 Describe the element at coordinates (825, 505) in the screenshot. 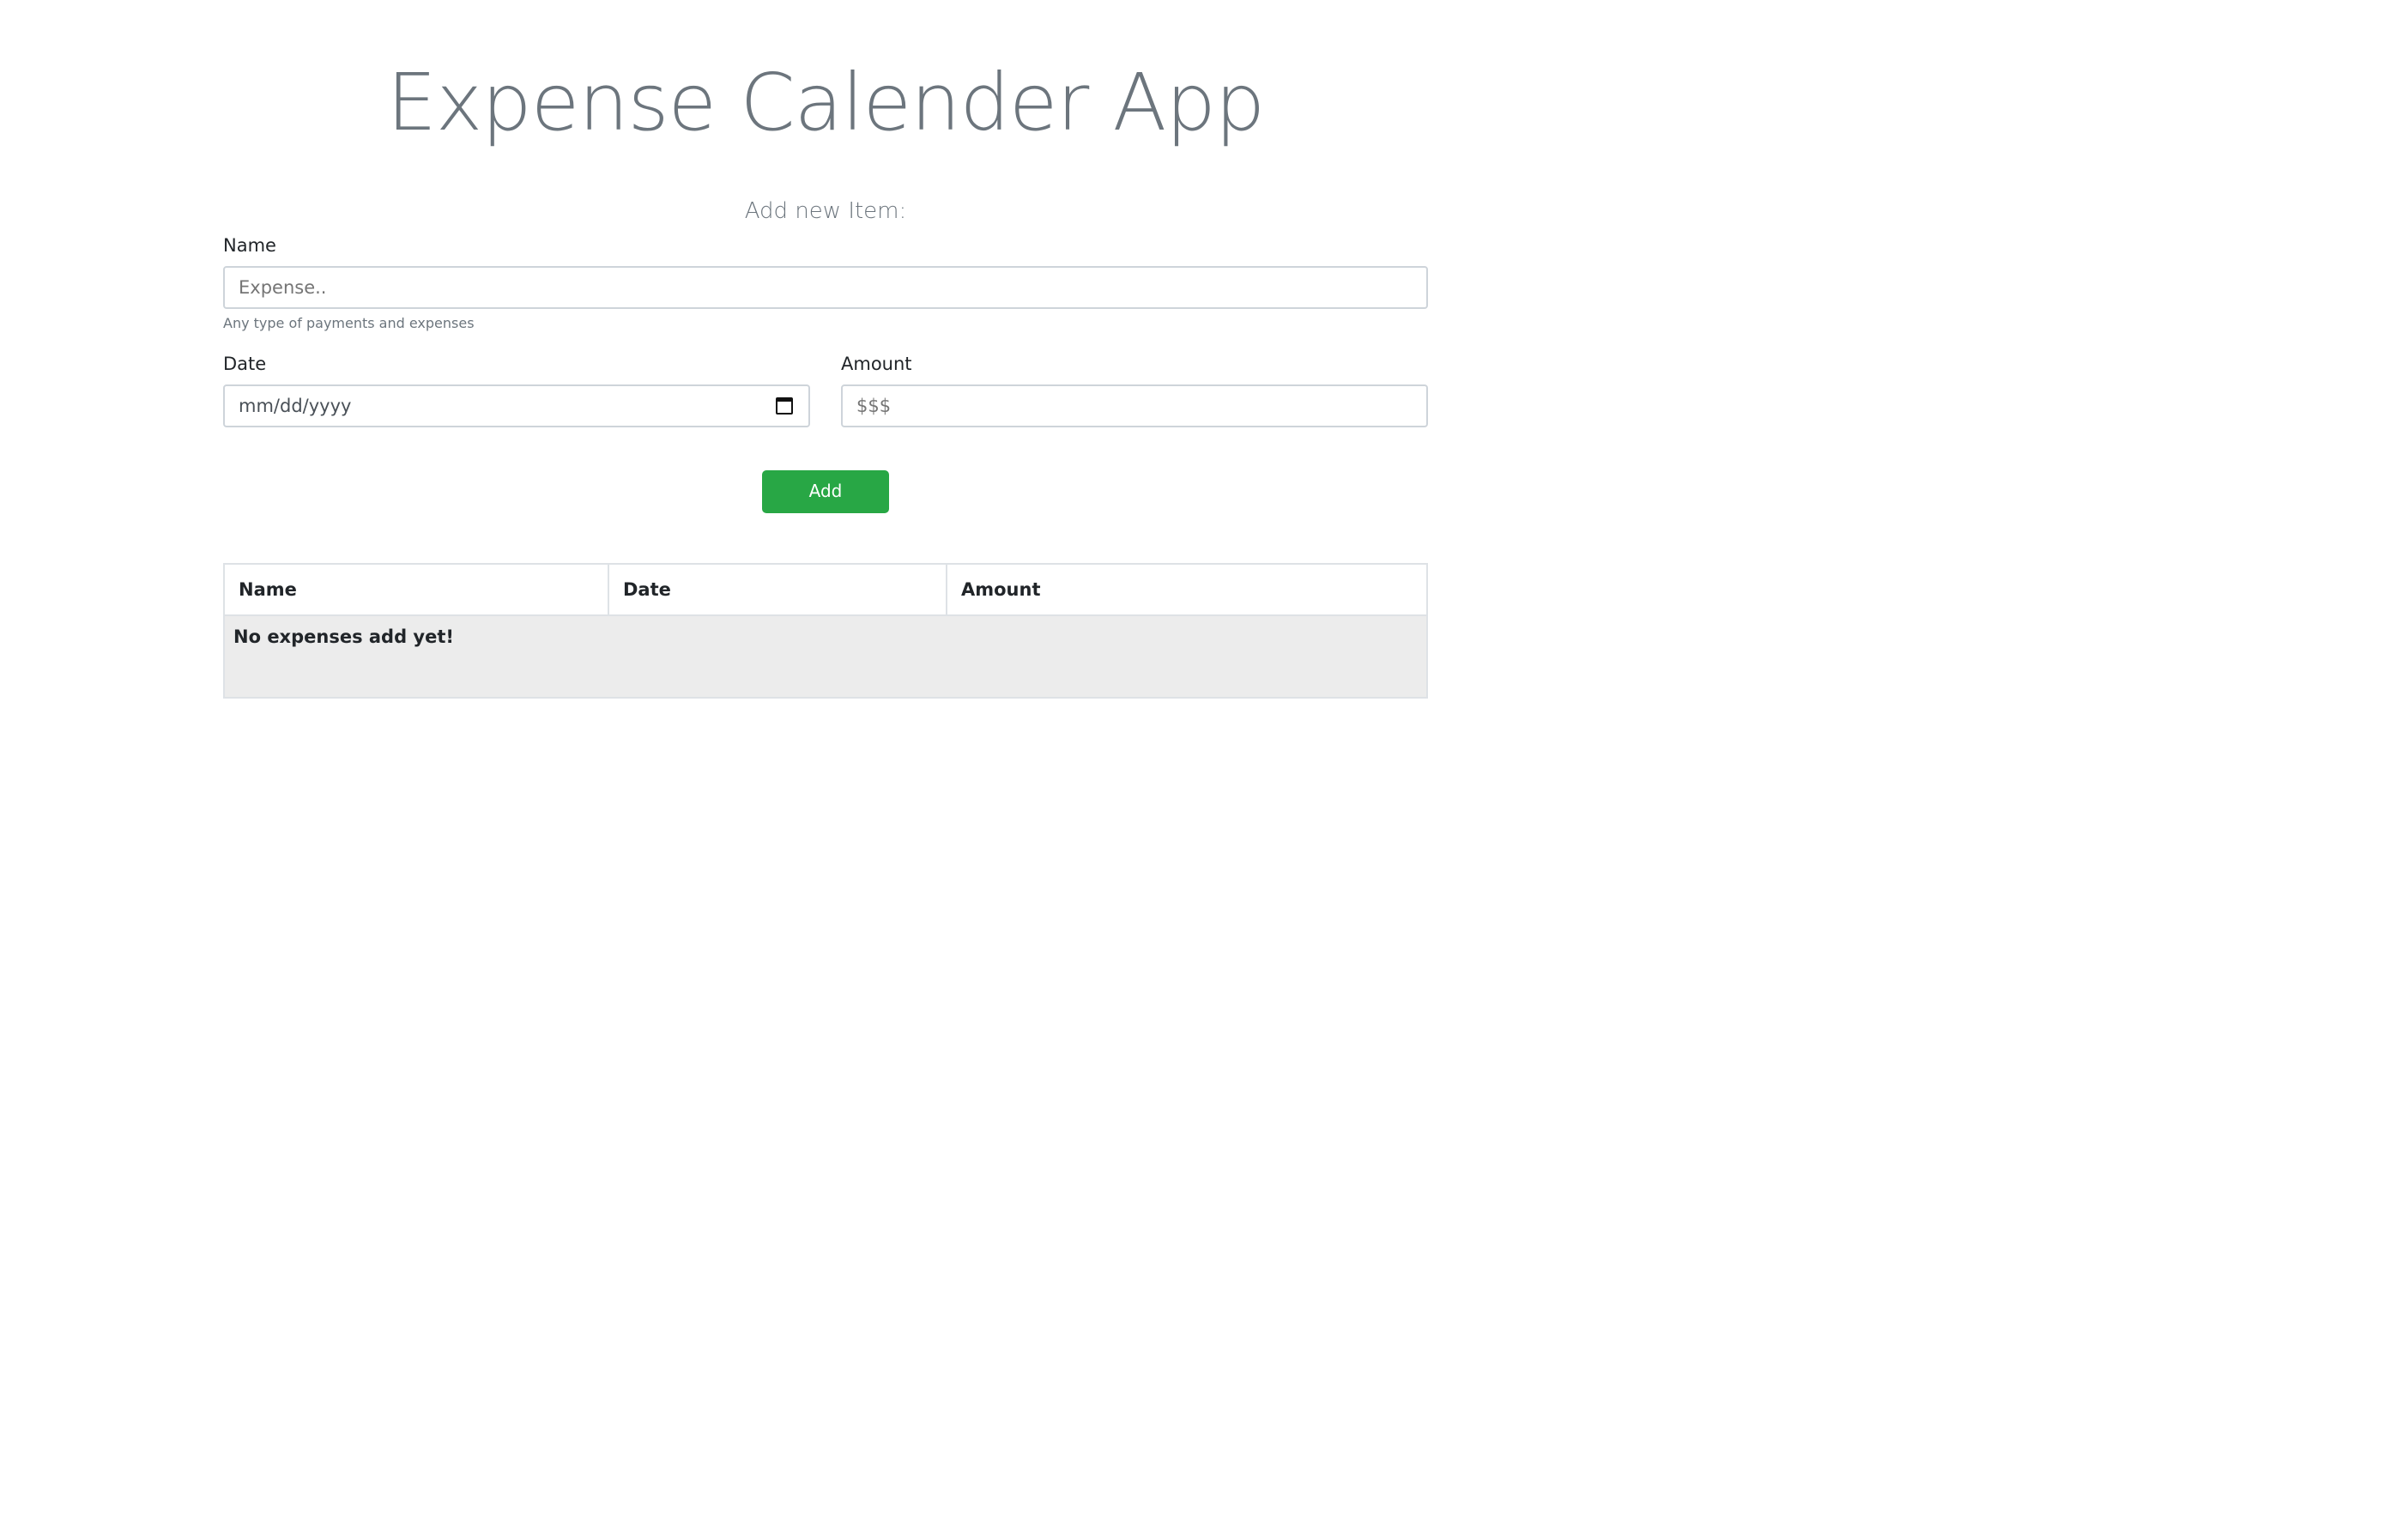

I see `add-expense-button: Add Expense` at that location.